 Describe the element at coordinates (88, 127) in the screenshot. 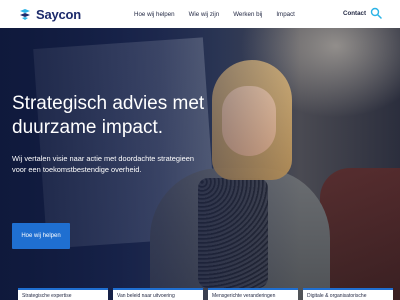

I see `hero-title-line2: duurzame impact.` at that location.